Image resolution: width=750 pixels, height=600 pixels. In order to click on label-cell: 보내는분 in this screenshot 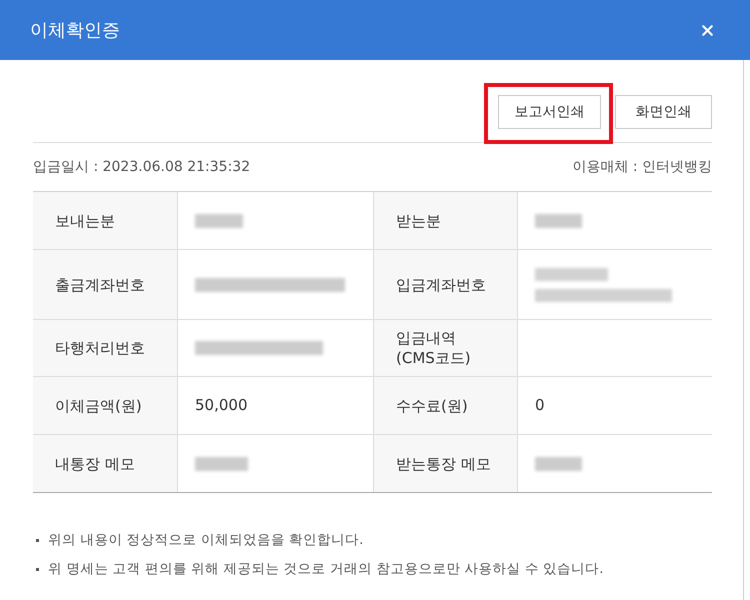, I will do `click(105, 220)`.